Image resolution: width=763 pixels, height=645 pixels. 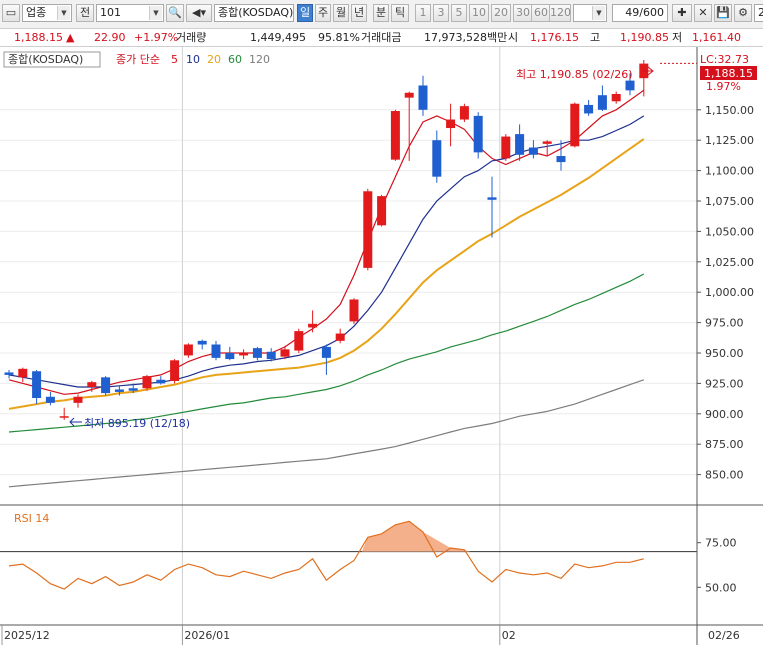 What do you see at coordinates (677, 37) in the screenshot?
I see `low-label: 저` at bounding box center [677, 37].